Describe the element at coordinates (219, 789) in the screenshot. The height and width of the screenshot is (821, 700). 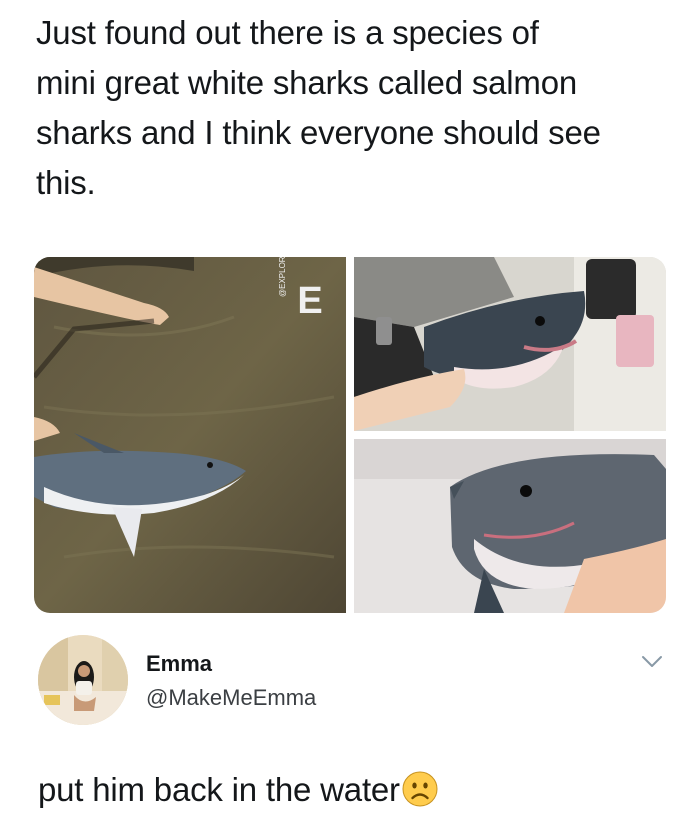
I see `reply-text-content: put him back in the water` at that location.